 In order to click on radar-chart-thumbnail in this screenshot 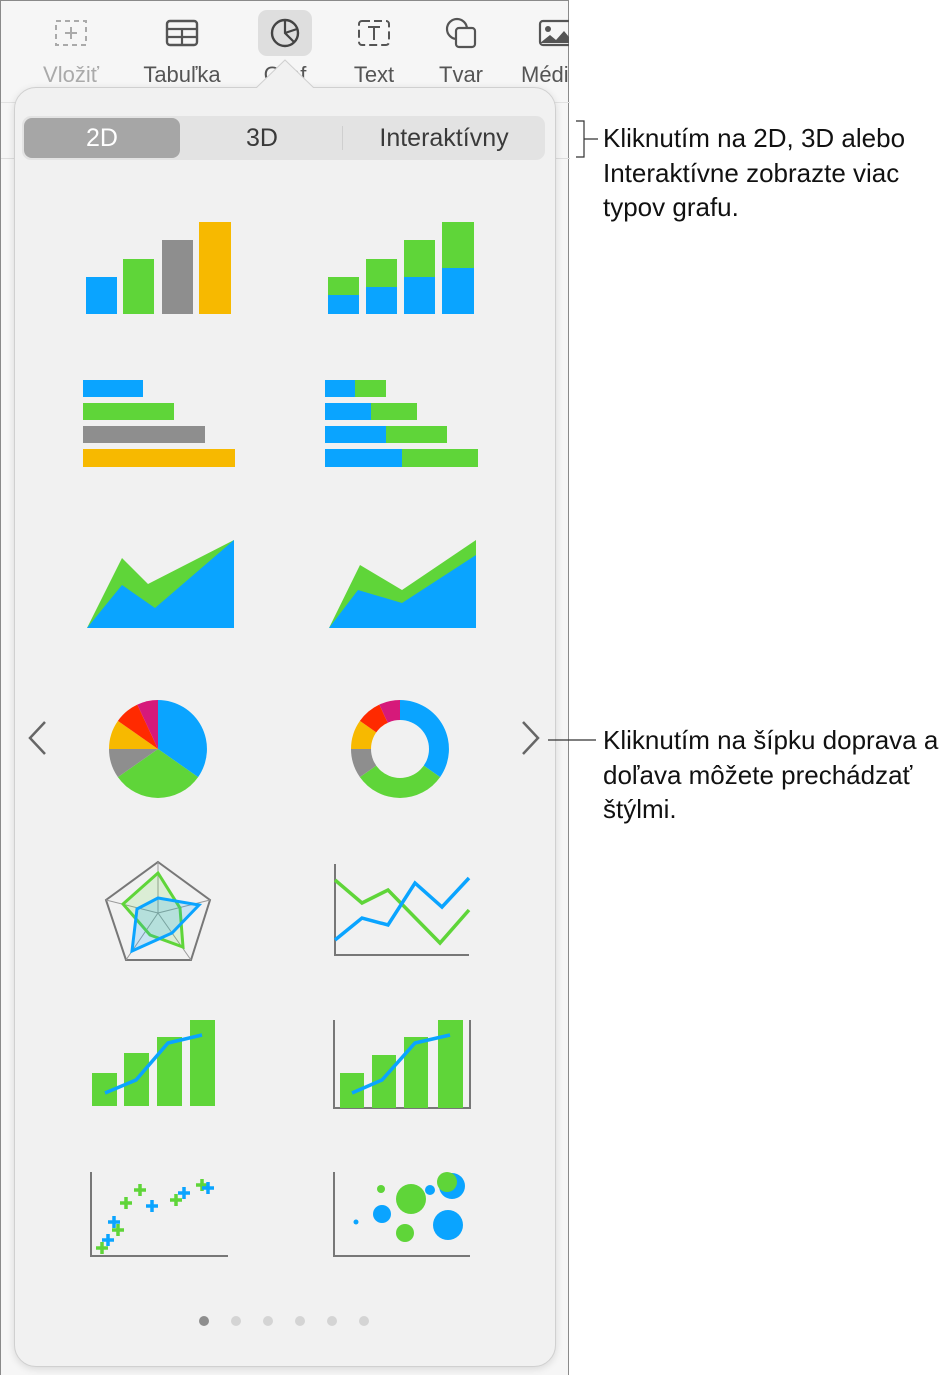, I will do `click(158, 910)`.